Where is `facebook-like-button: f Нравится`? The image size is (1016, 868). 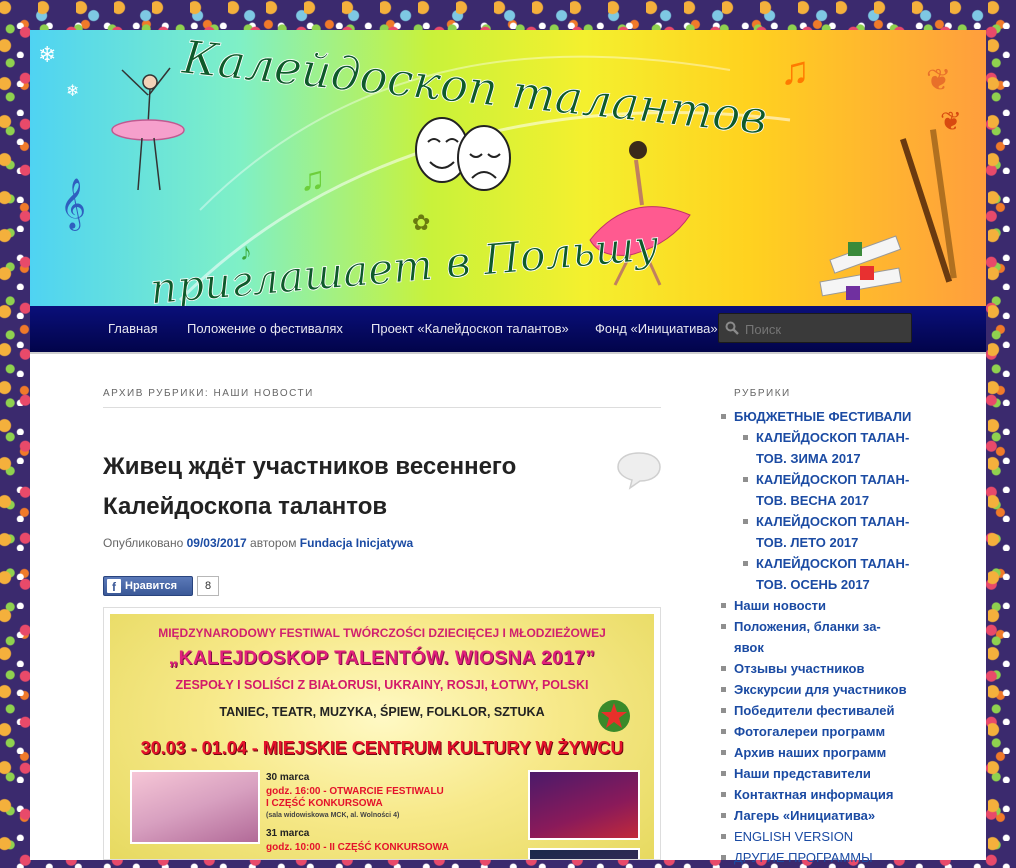 facebook-like-button: f Нравится is located at coordinates (148, 586).